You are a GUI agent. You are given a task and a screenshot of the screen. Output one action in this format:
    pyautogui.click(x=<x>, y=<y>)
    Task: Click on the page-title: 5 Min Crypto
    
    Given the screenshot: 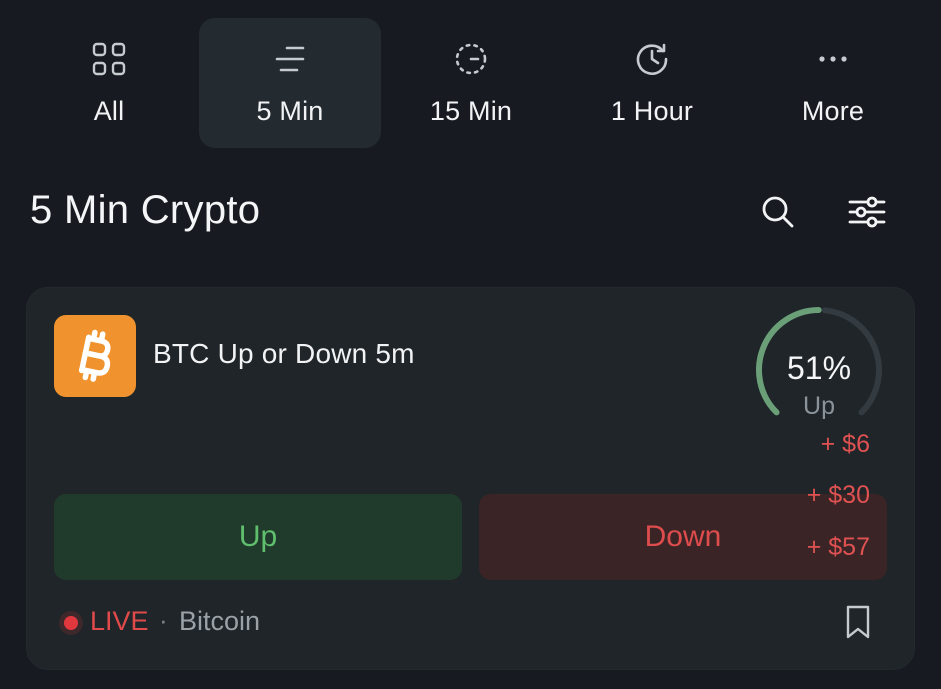 What is the action you would take?
    pyautogui.click(x=145, y=210)
    